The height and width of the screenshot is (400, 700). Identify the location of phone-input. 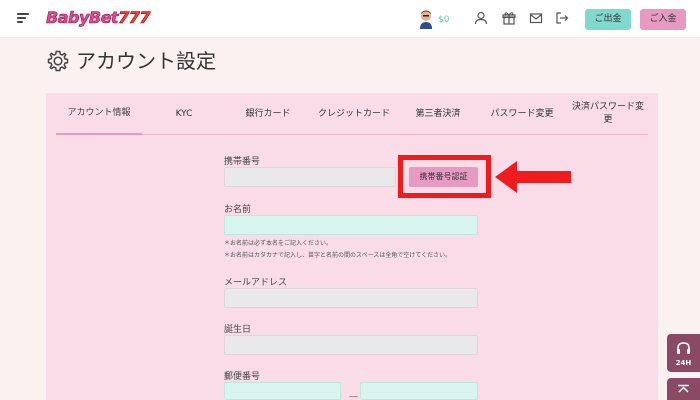
(310, 177).